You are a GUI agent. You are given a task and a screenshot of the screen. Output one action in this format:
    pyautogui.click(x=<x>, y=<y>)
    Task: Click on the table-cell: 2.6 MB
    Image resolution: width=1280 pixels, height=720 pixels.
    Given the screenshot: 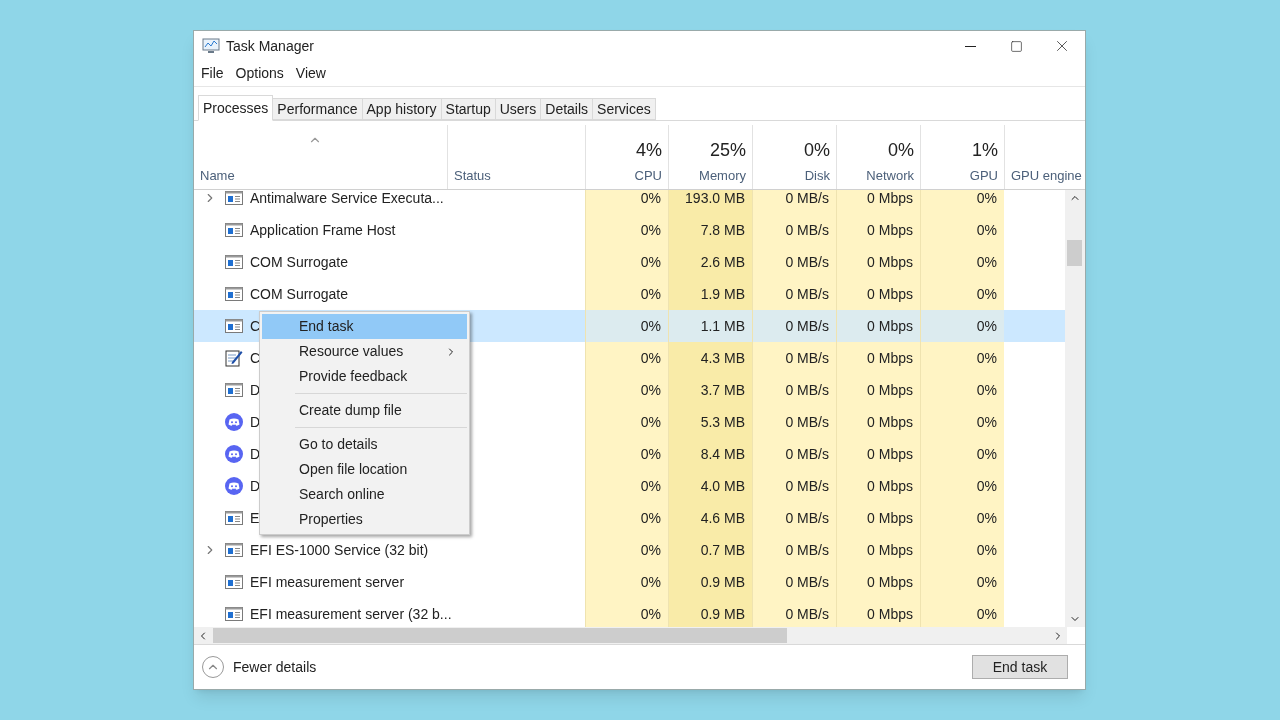 What is the action you would take?
    pyautogui.click(x=710, y=262)
    